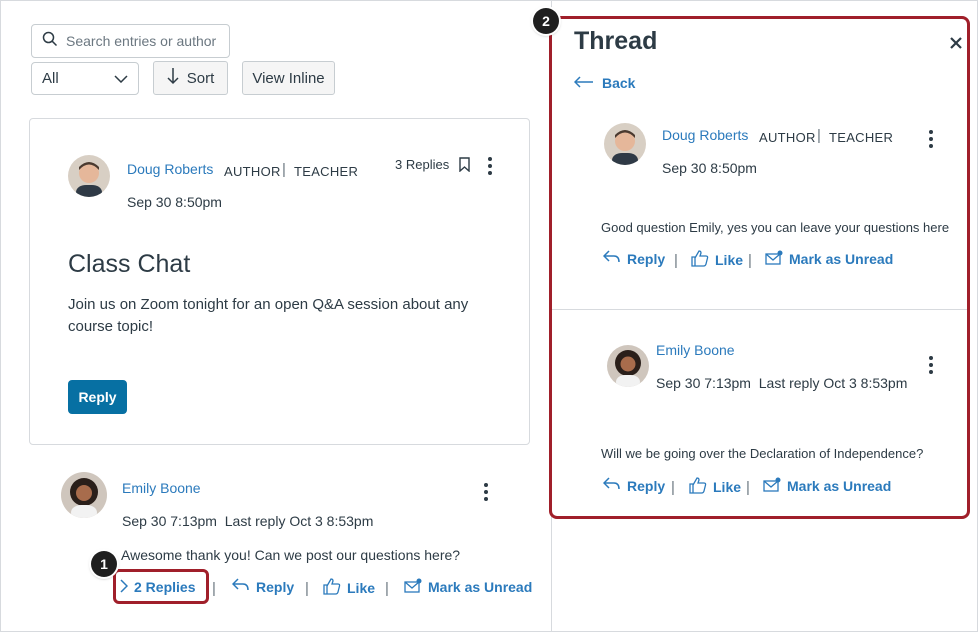 The height and width of the screenshot is (632, 978). I want to click on thread-post2-date: Sep 30 7:13pm Last reply Oct 3 8:53pm, so click(781, 383).